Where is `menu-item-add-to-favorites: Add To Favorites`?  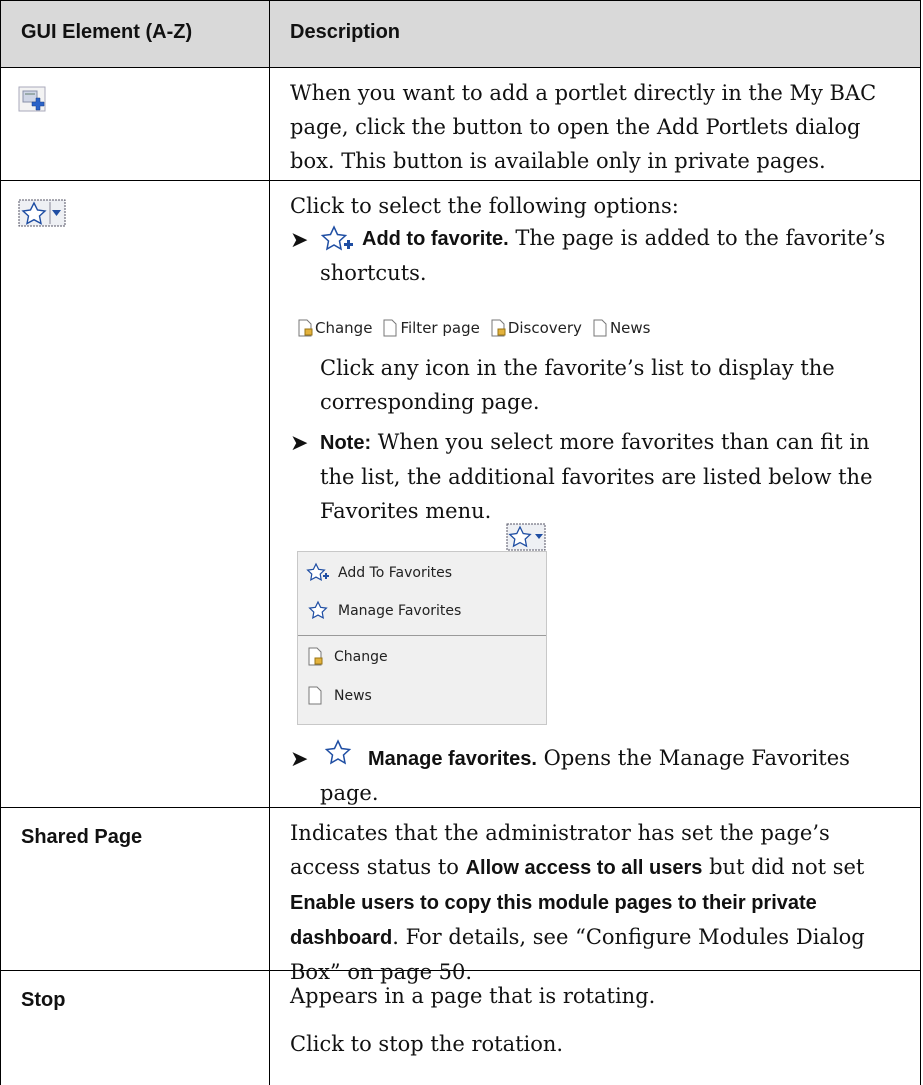 menu-item-add-to-favorites: Add To Favorites is located at coordinates (379, 573).